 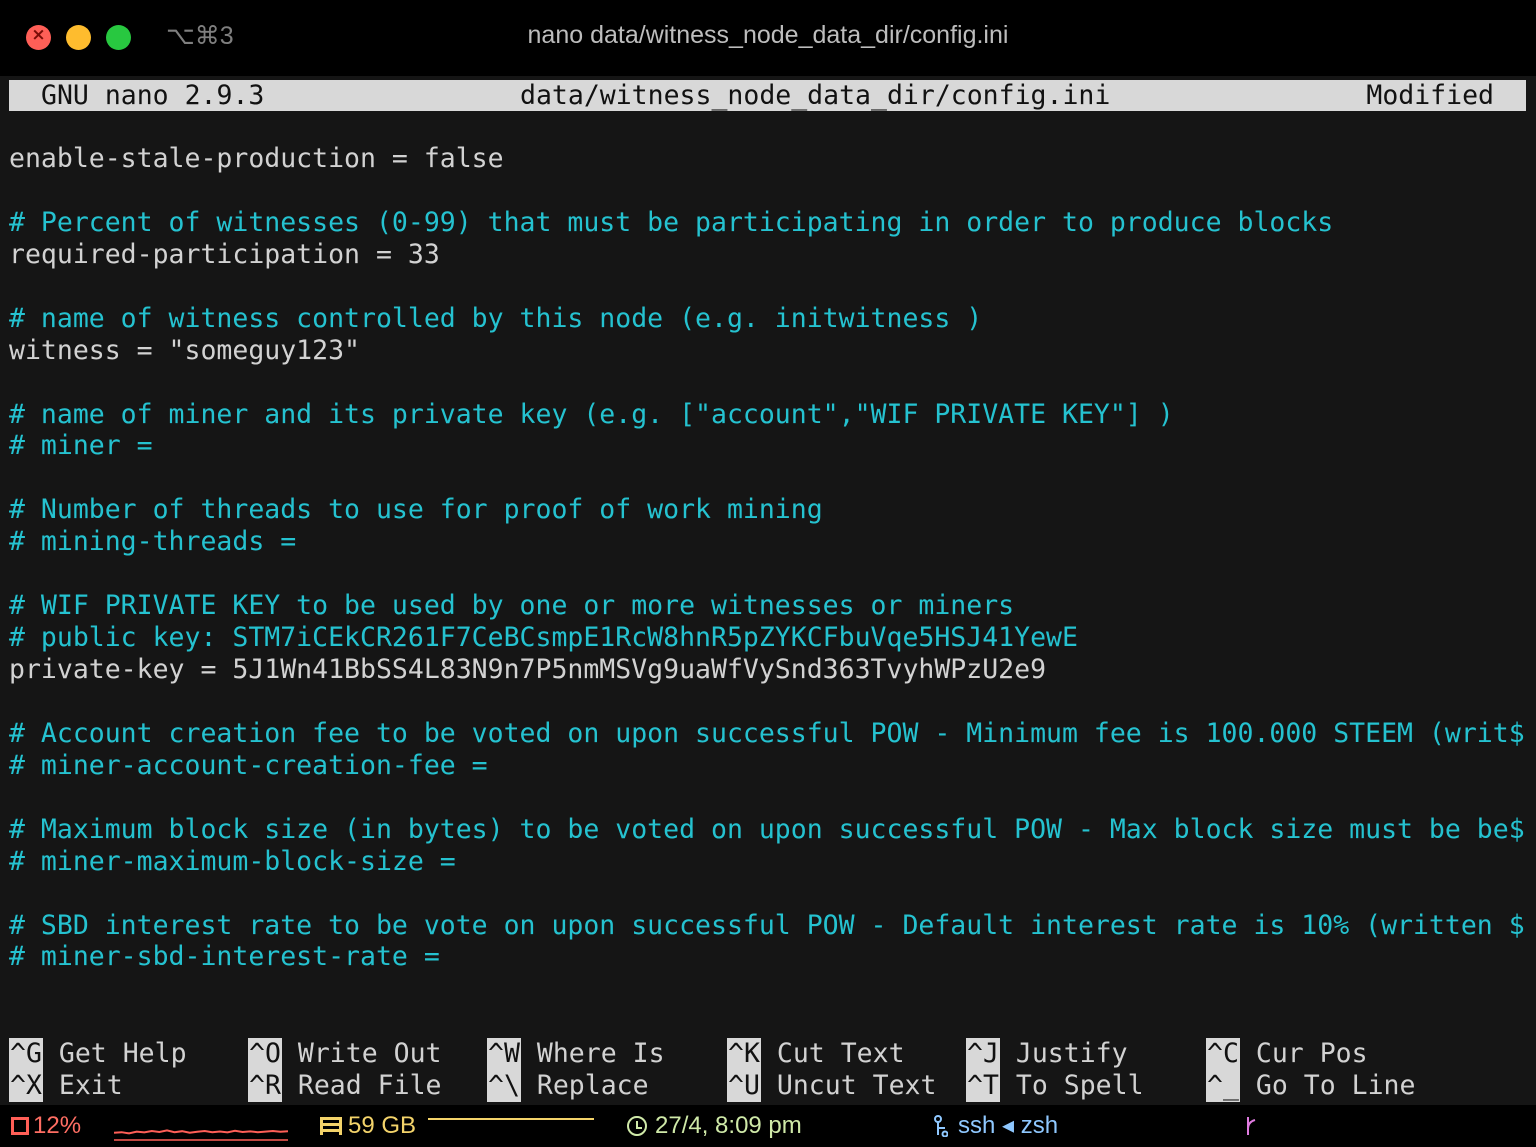 What do you see at coordinates (1223, 1086) in the screenshot?
I see `shortcut-key: ^_` at bounding box center [1223, 1086].